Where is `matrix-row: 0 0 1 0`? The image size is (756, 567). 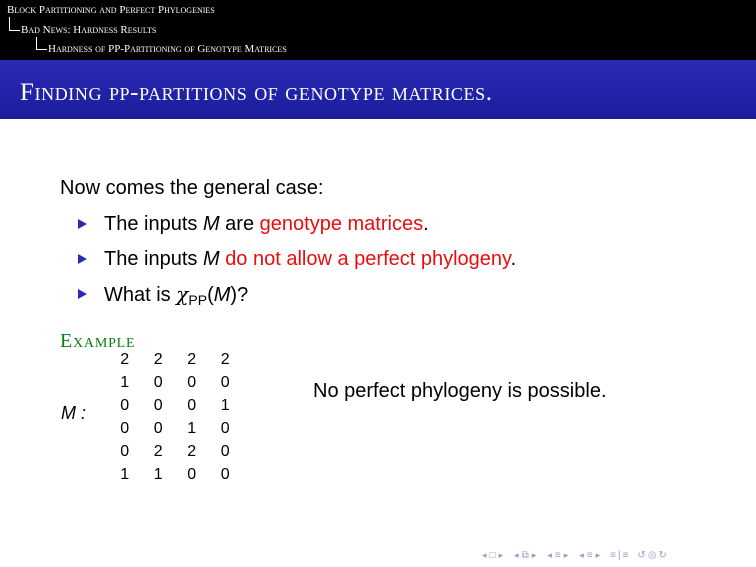 matrix-row: 0 0 1 0 is located at coordinates (175, 429).